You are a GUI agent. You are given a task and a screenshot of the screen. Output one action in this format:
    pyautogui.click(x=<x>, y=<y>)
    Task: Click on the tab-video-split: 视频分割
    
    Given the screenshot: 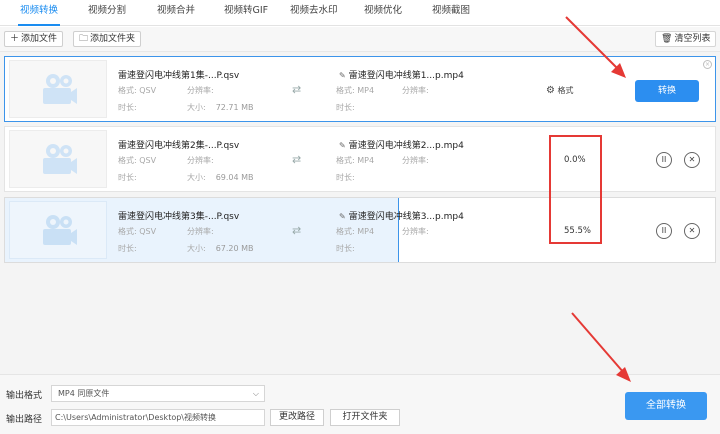 What is the action you would take?
    pyautogui.click(x=107, y=13)
    